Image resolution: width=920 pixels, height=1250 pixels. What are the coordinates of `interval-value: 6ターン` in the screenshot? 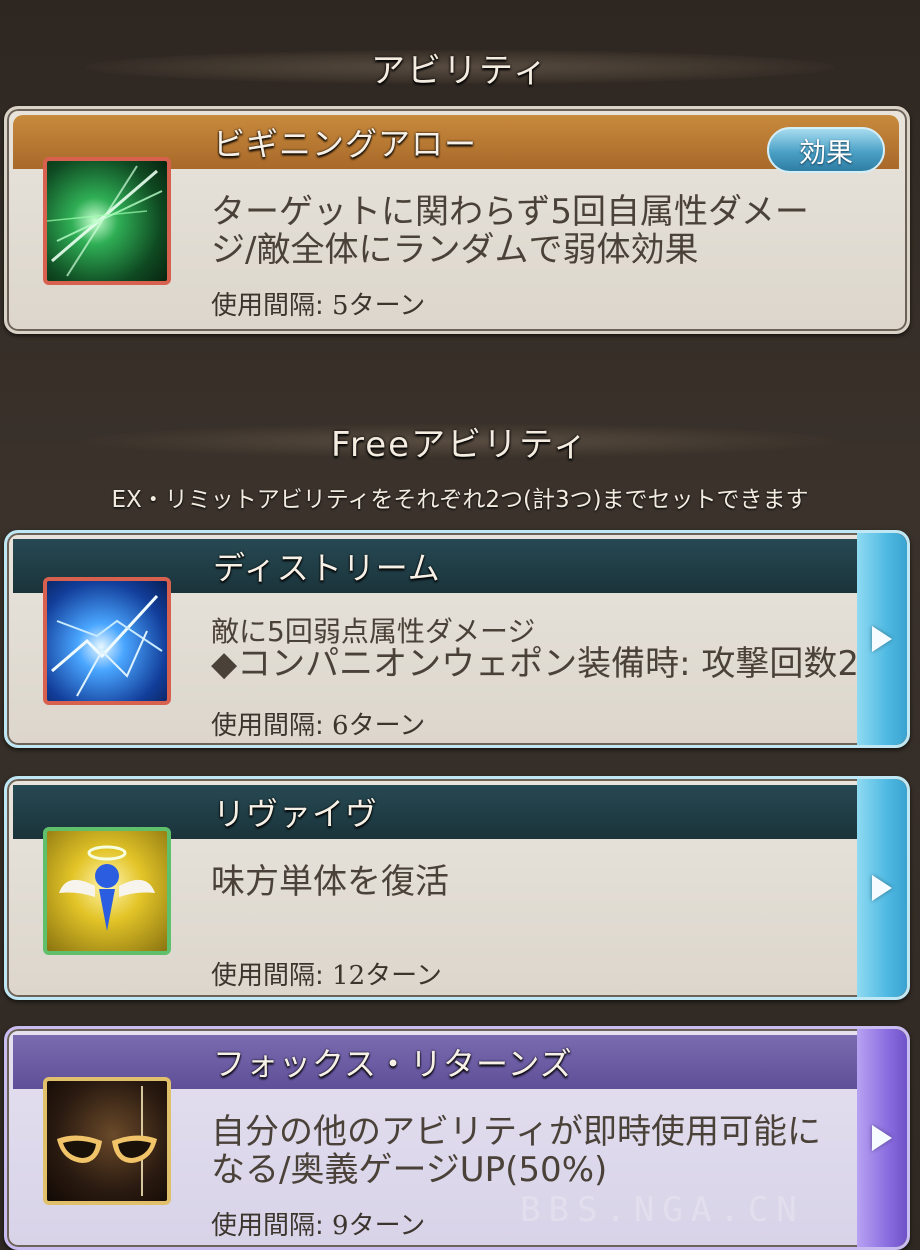 It's located at (379, 726).